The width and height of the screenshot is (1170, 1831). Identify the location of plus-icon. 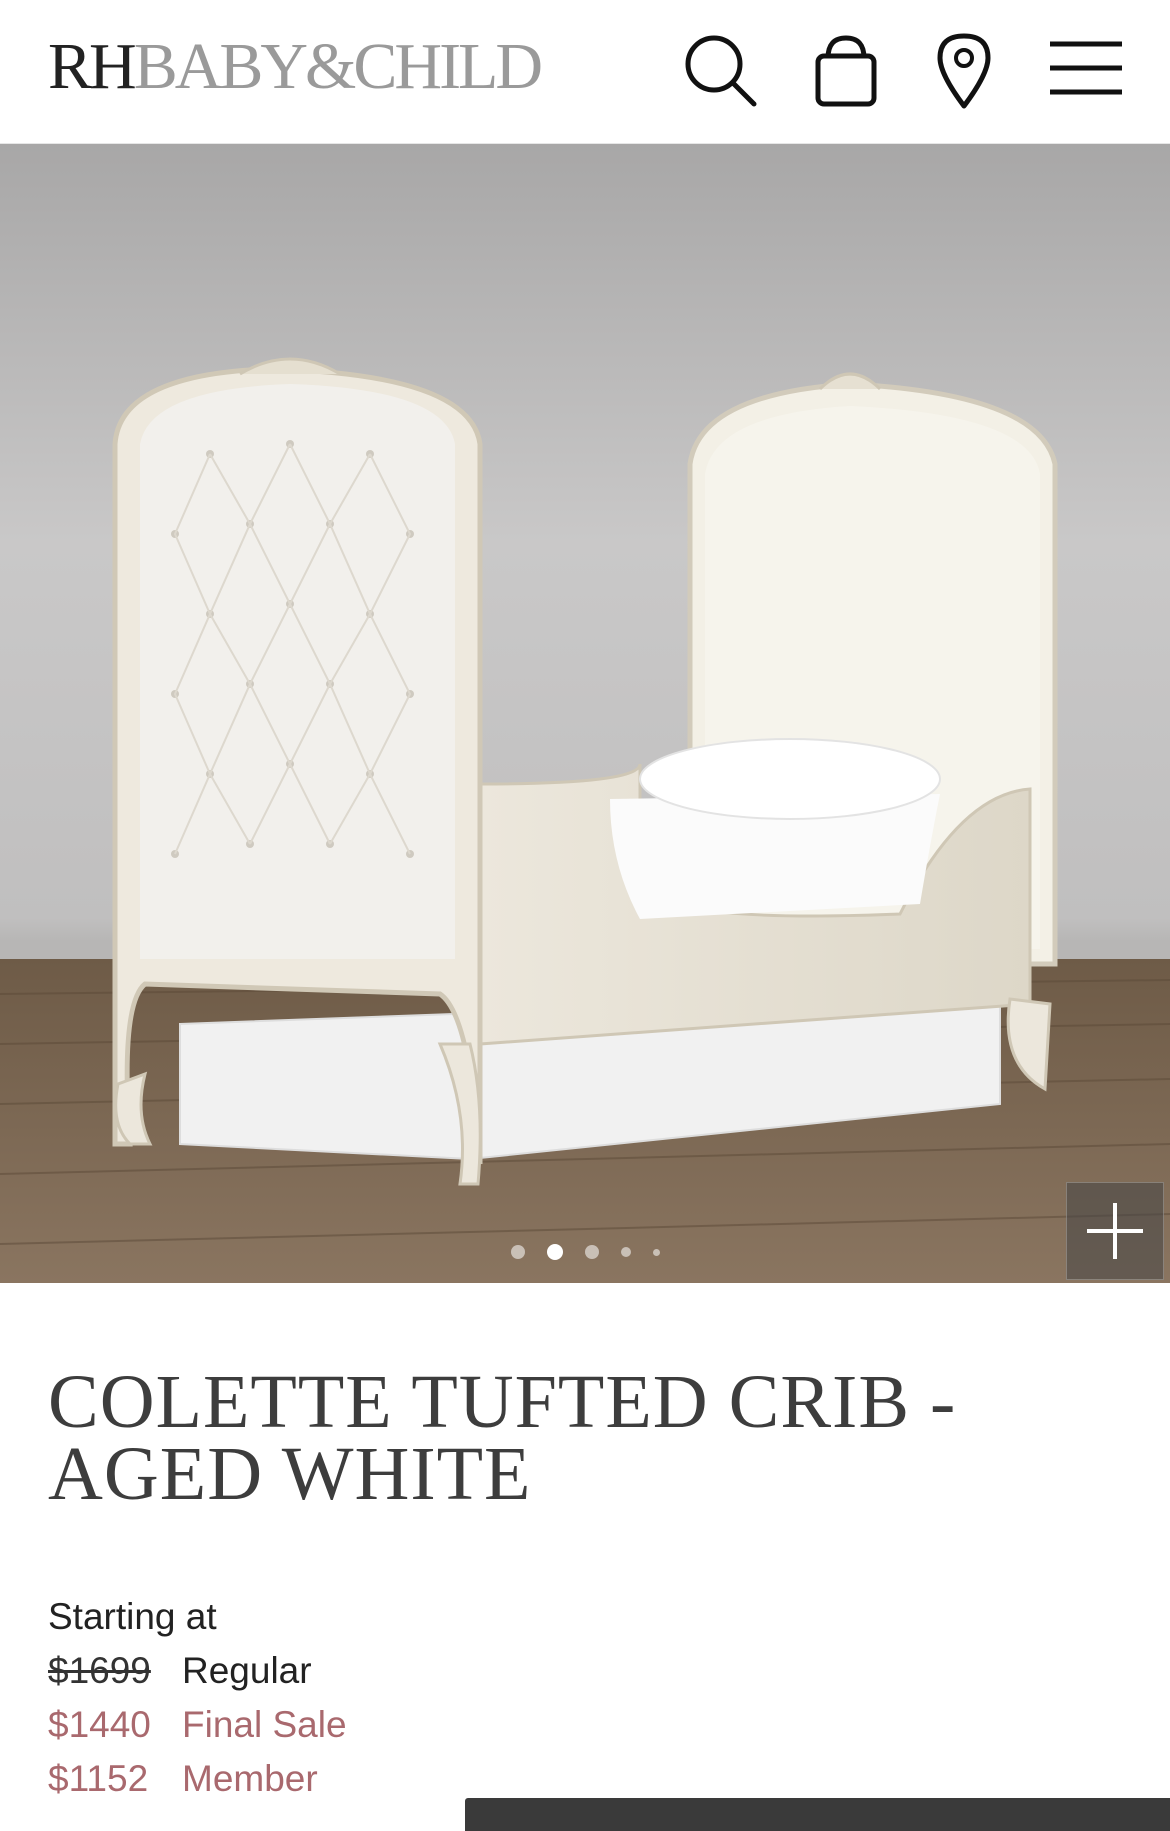
(1115, 1231).